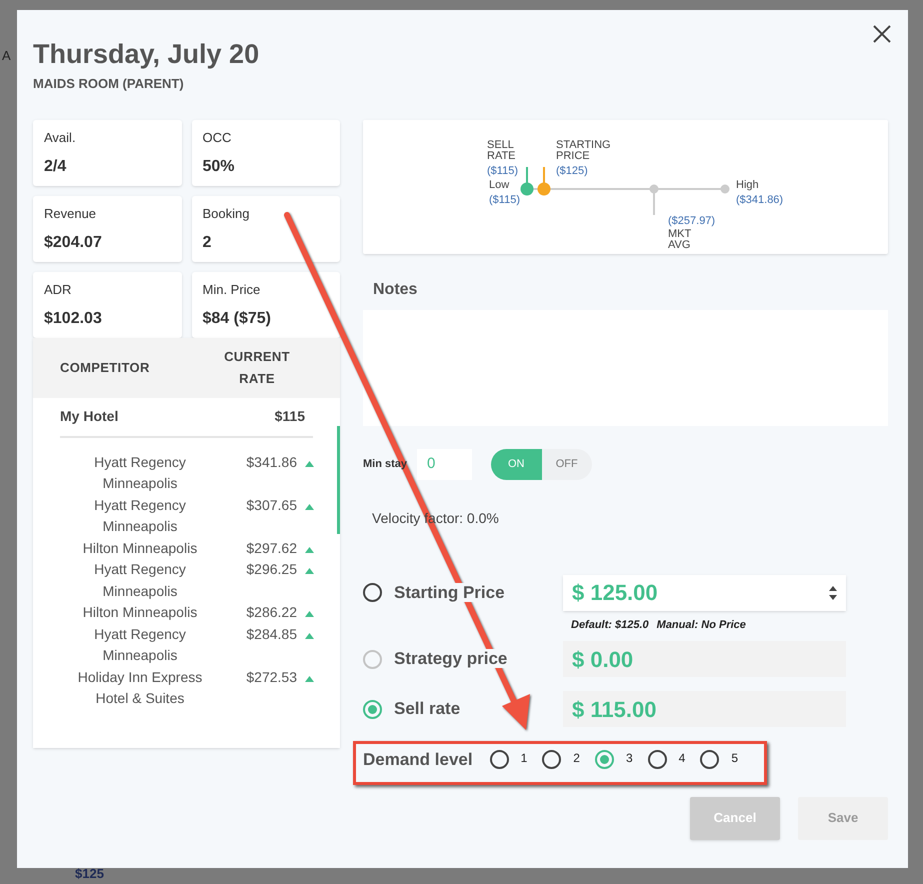  Describe the element at coordinates (682, 758) in the screenshot. I see `demand-option-label: 4` at that location.